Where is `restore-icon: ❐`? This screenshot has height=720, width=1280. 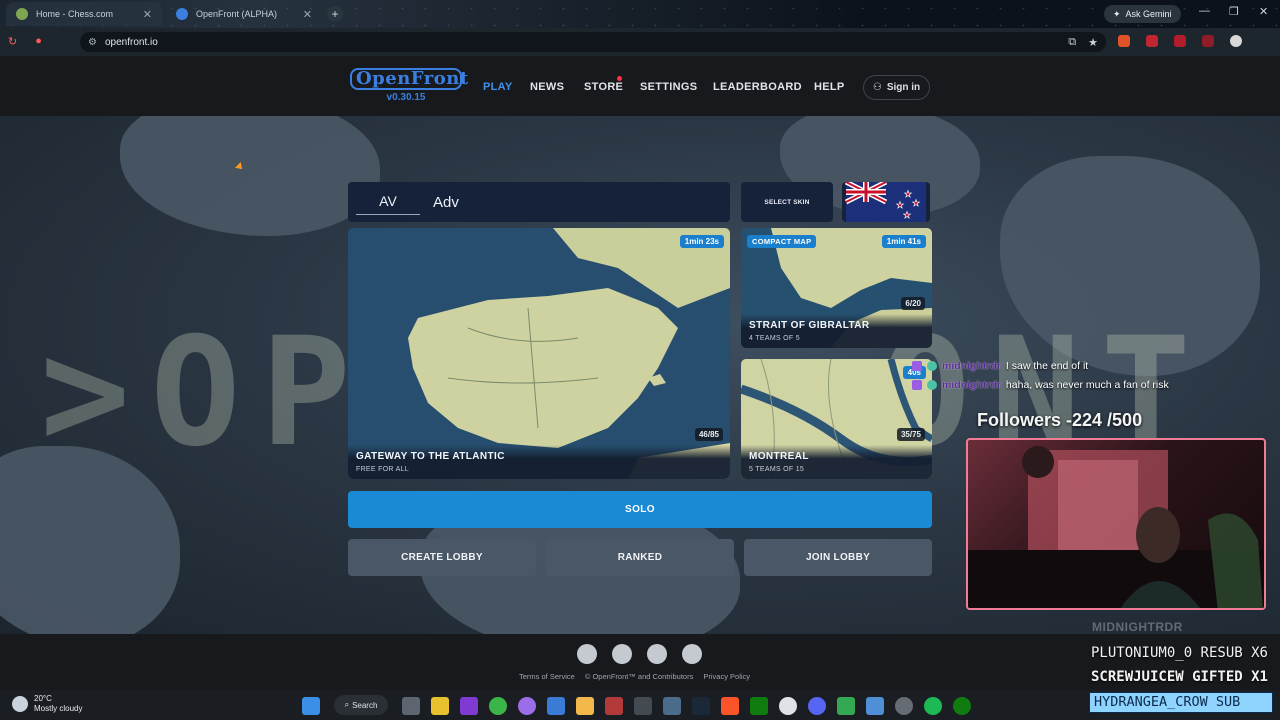
restore-icon: ❐ is located at coordinates (1234, 11).